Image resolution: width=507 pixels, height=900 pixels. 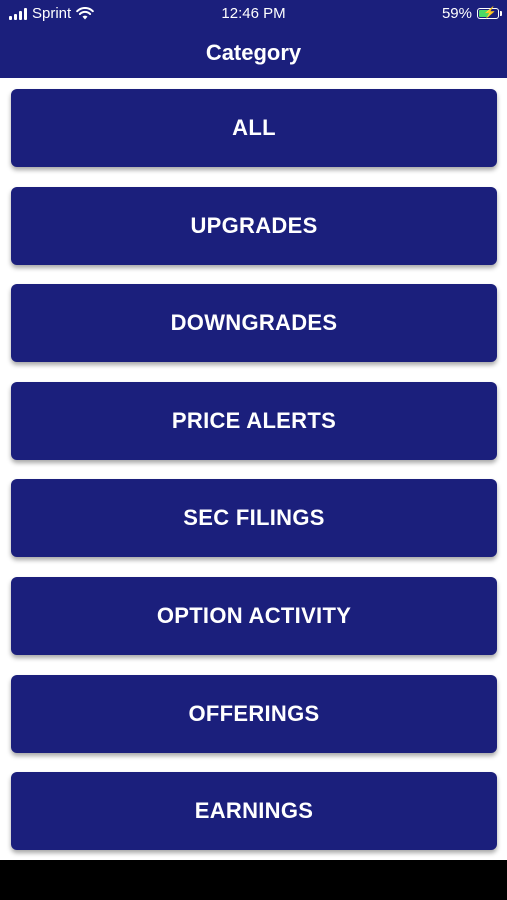 What do you see at coordinates (254, 811) in the screenshot?
I see `category-button-earnings: EARNINGS` at bounding box center [254, 811].